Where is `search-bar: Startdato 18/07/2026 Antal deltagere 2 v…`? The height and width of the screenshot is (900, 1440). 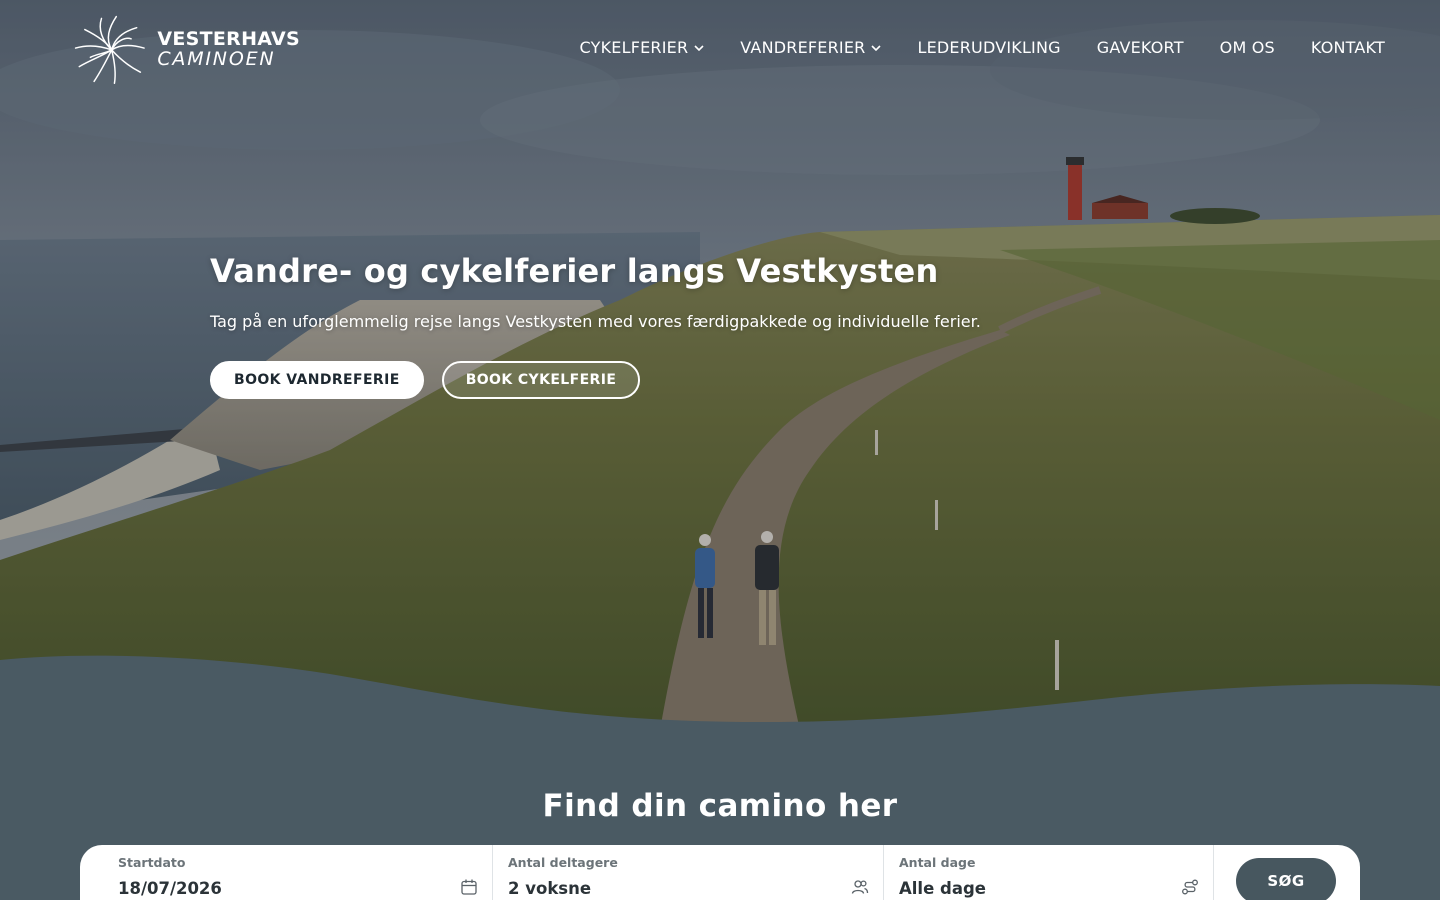 search-bar: Startdato 18/07/2026 Antal deltagere 2 v… is located at coordinates (720, 872).